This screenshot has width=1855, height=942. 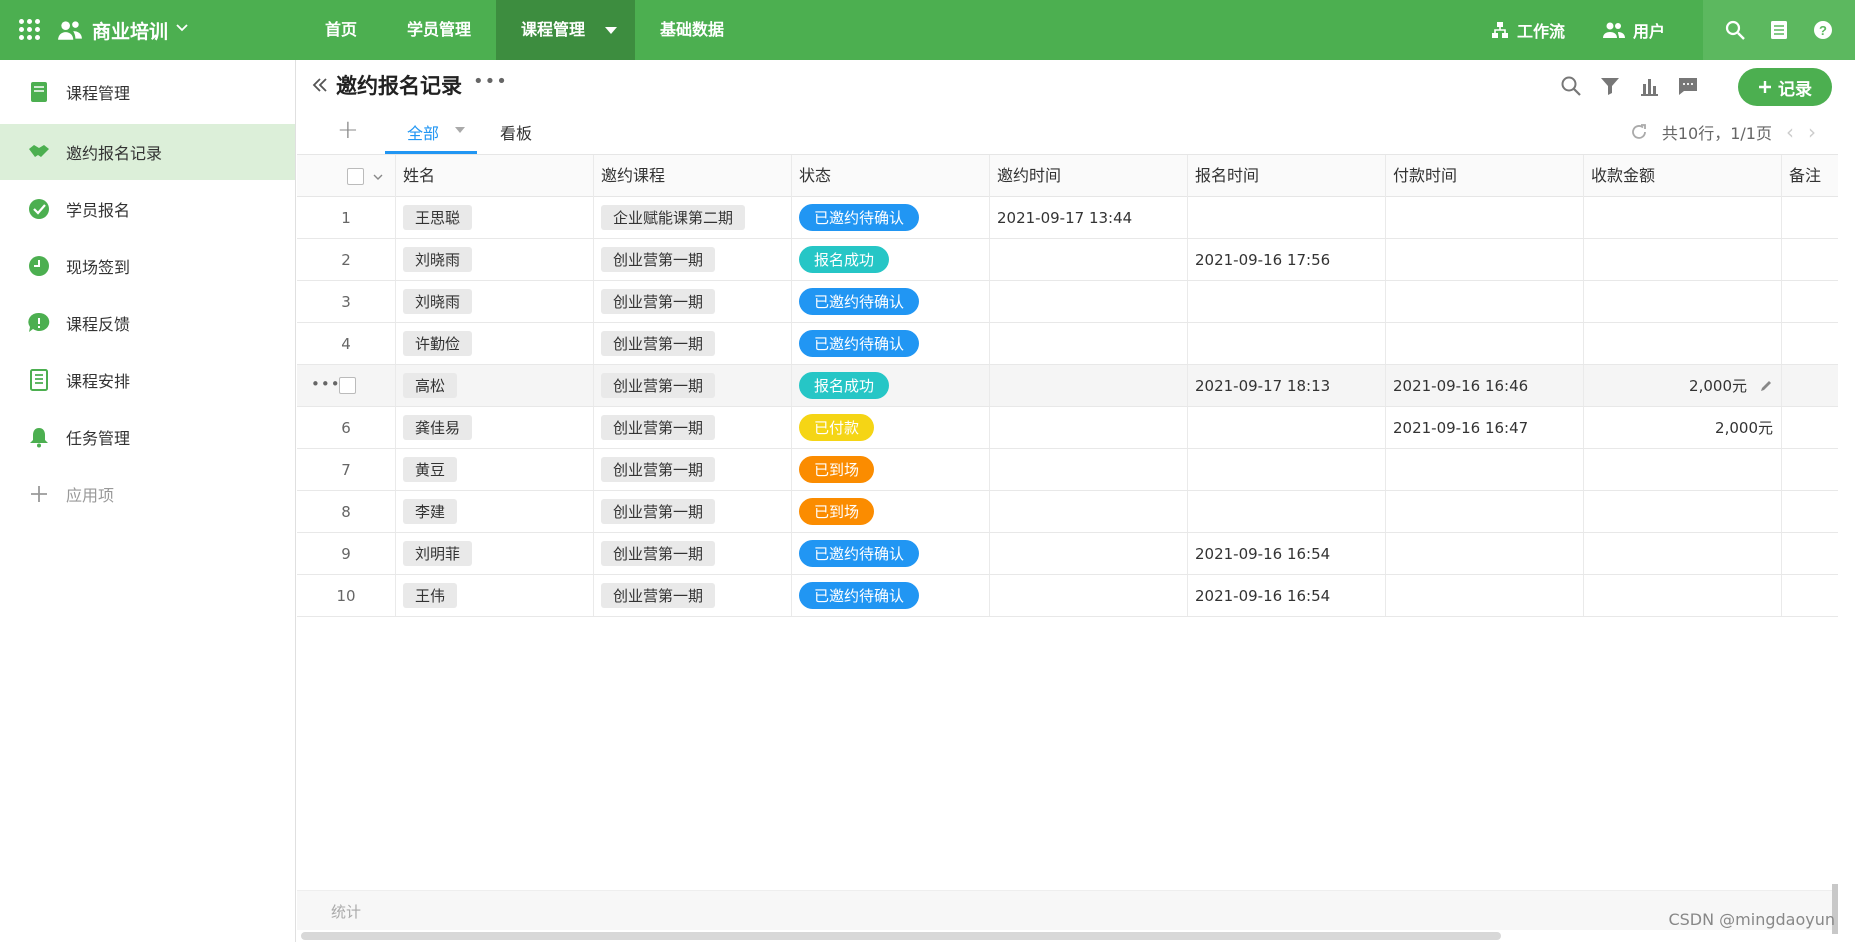 What do you see at coordinates (1649, 86) in the screenshot?
I see `bar-chart-icon` at bounding box center [1649, 86].